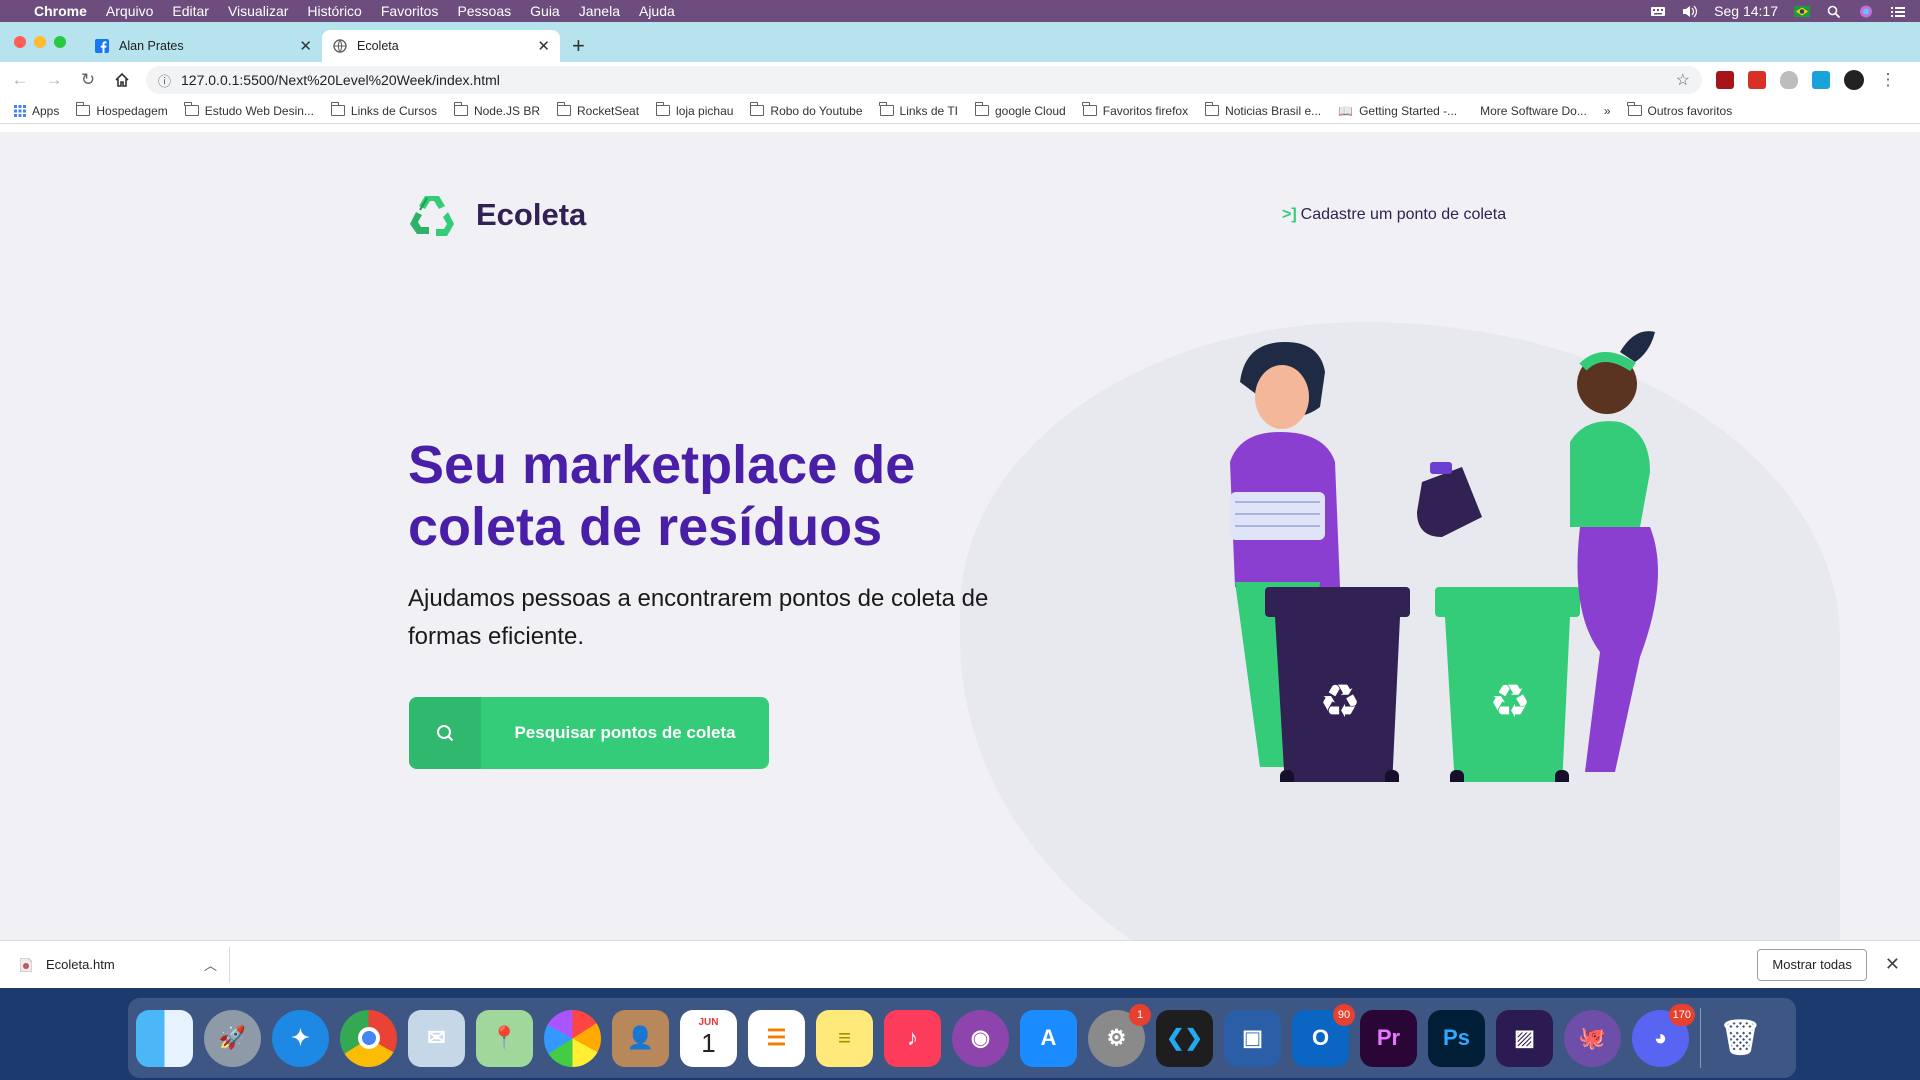 Image resolution: width=1920 pixels, height=1080 pixels. Describe the element at coordinates (164, 80) in the screenshot. I see `site-info-icon: ⓘ` at that location.